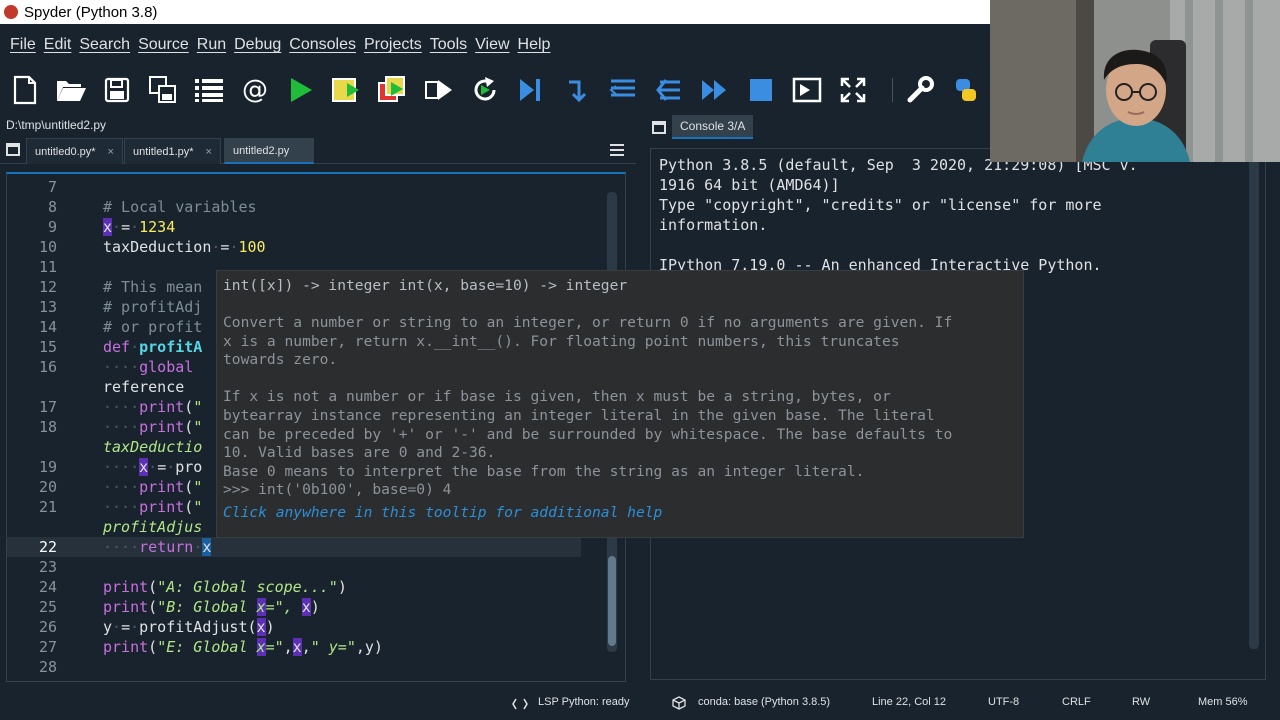  I want to click on file-encoding: UTF-8, so click(1004, 702).